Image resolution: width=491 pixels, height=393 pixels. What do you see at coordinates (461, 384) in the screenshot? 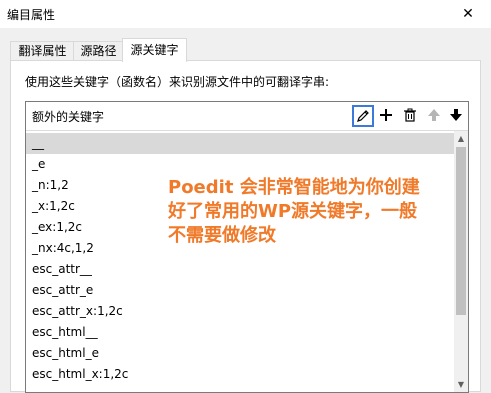
I see `scroll-down-arrow-icon: ▼` at bounding box center [461, 384].